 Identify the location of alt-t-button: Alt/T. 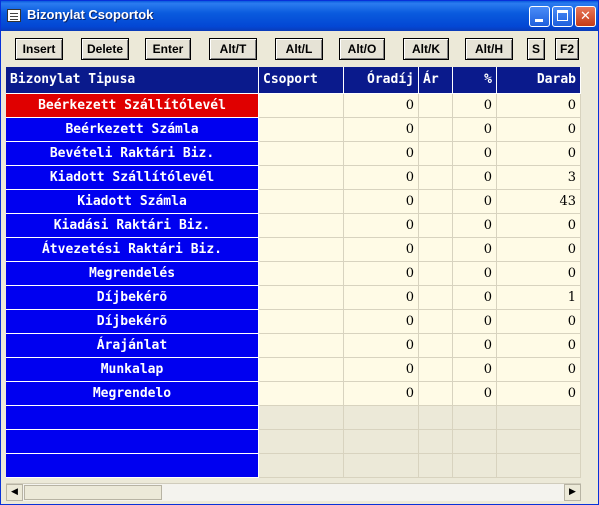
(233, 49).